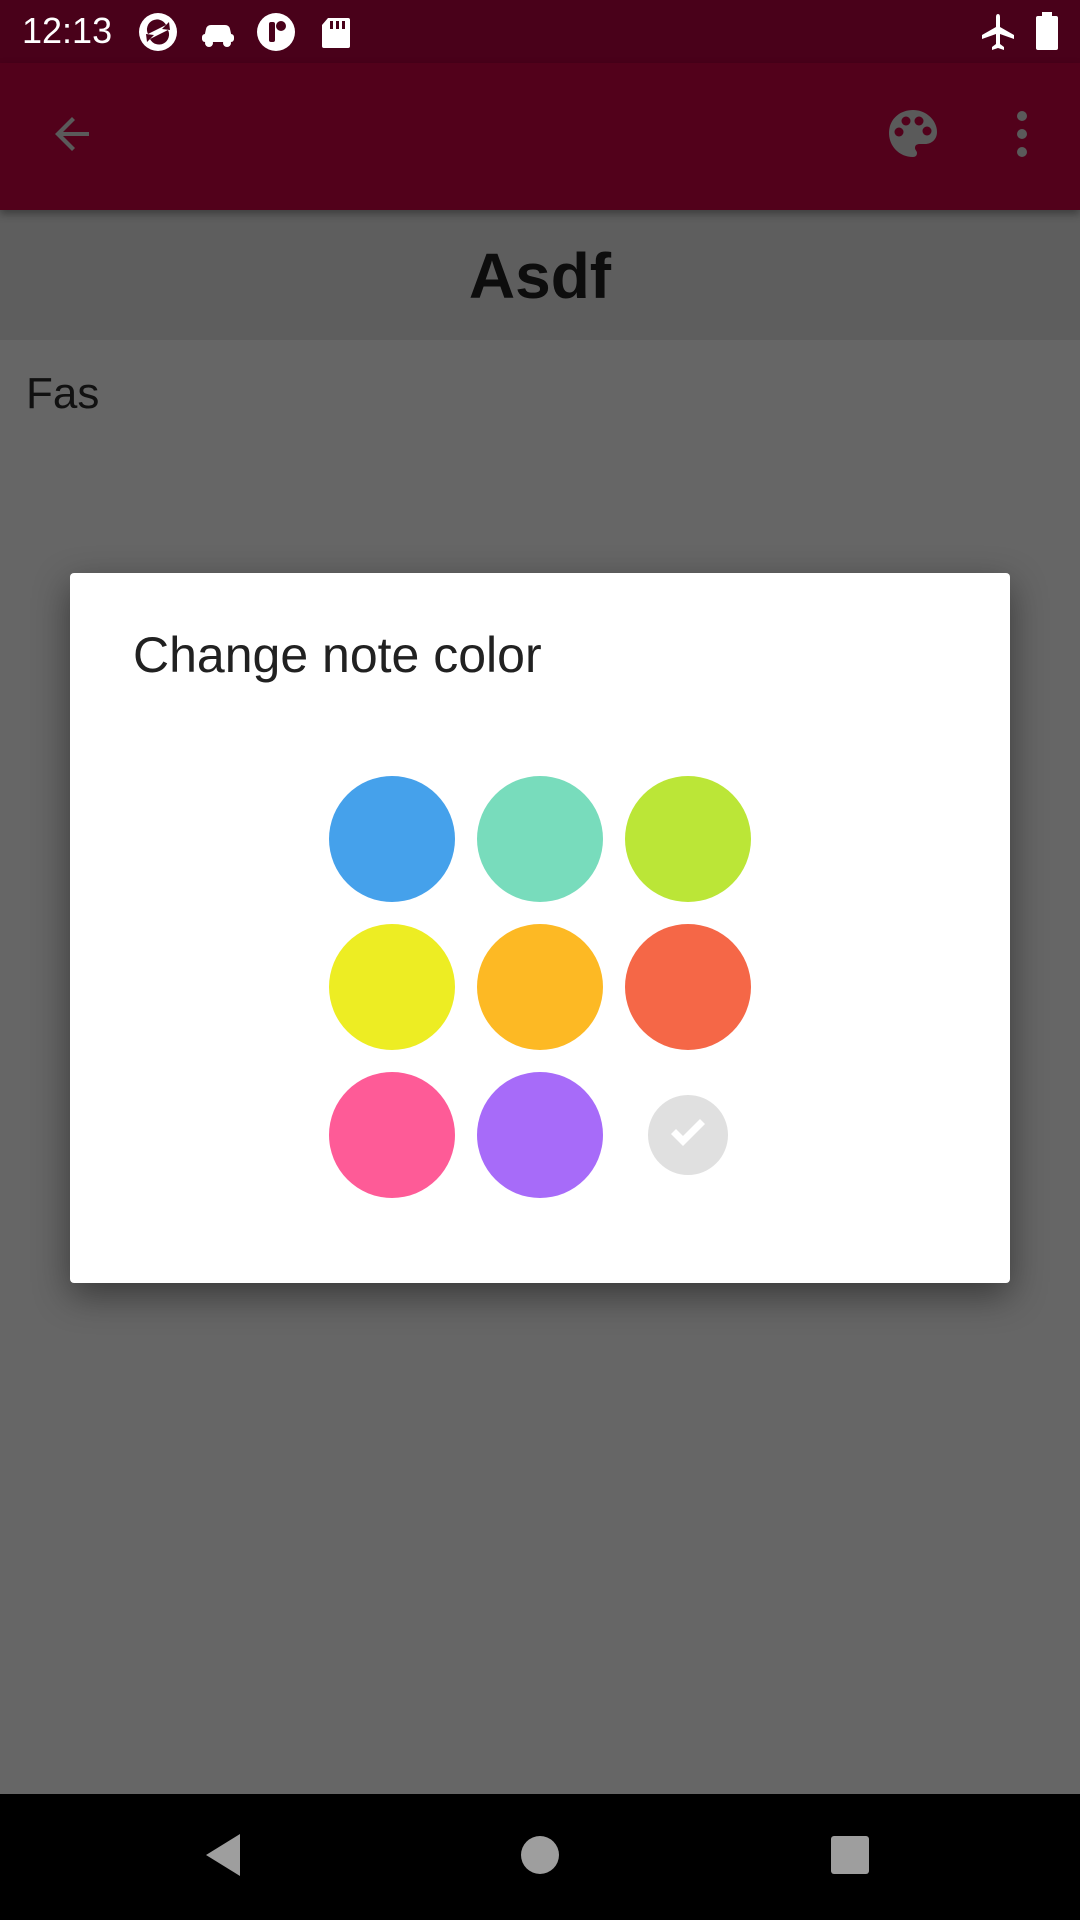  Describe the element at coordinates (276, 32) in the screenshot. I see `timer-app-icon` at that location.